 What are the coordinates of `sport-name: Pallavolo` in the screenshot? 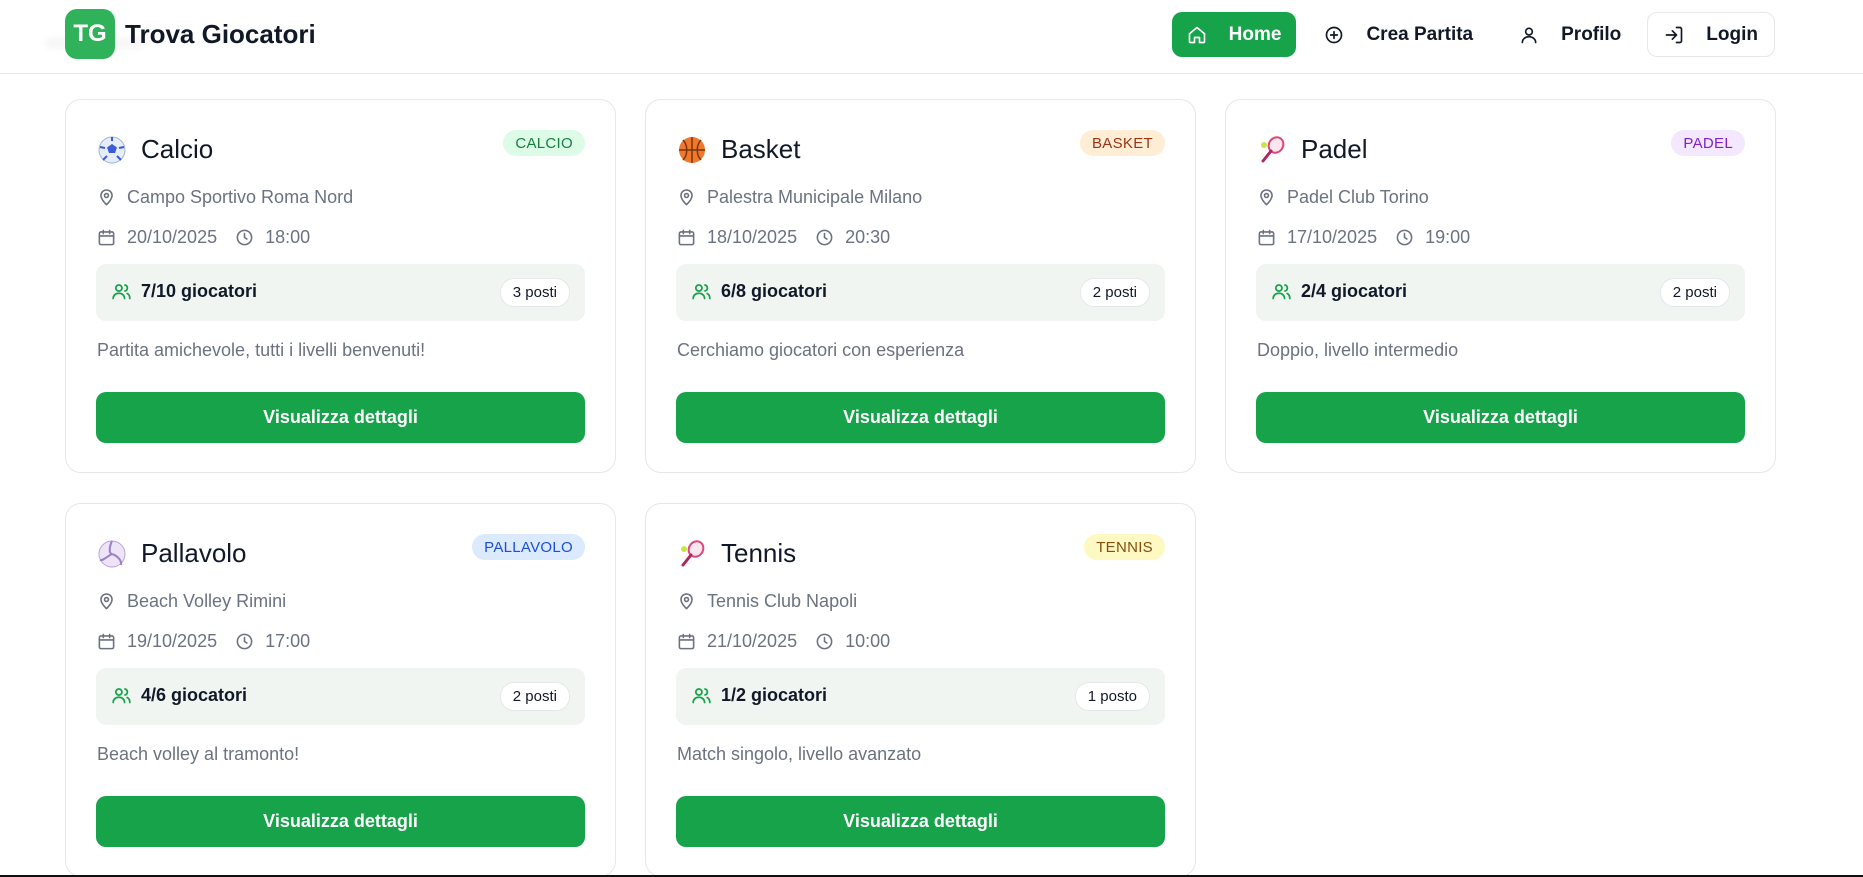 It's located at (194, 553).